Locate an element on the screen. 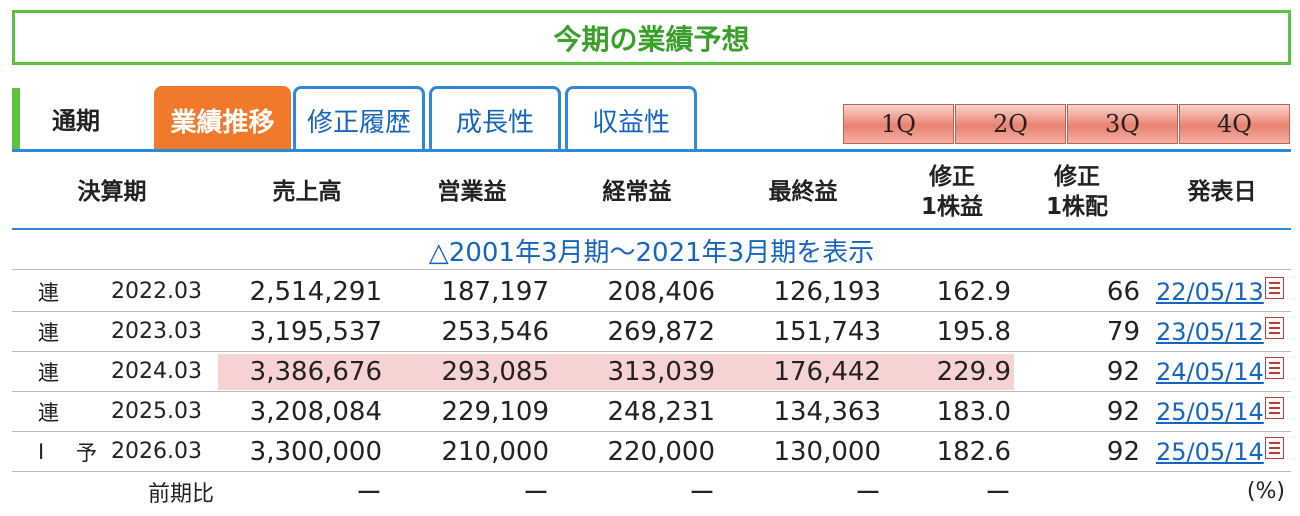  yoy-eps: ー is located at coordinates (997, 494).